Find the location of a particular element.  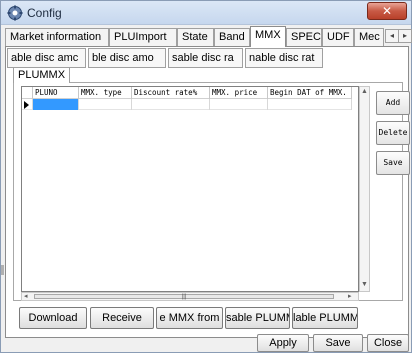

current-row-arrow-icon is located at coordinates (26, 105).